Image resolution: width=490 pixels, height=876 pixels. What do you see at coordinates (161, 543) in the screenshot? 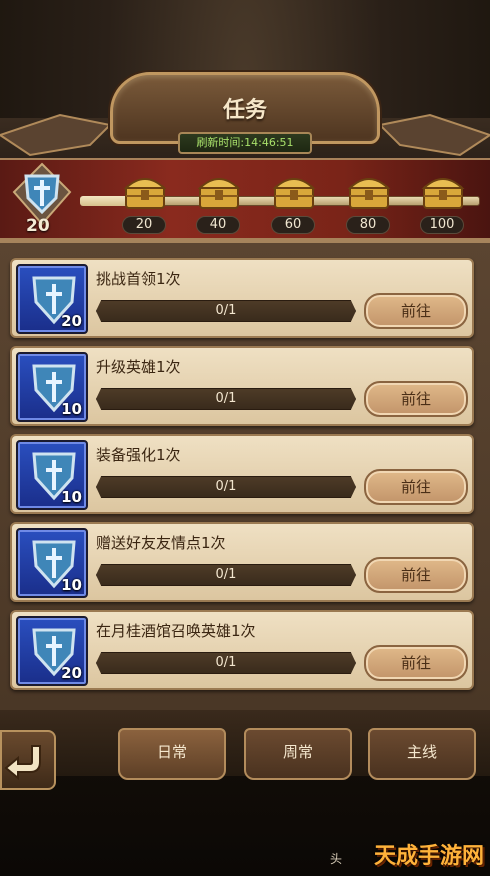
I see `task-name: 赠送好友友情点1次` at bounding box center [161, 543].